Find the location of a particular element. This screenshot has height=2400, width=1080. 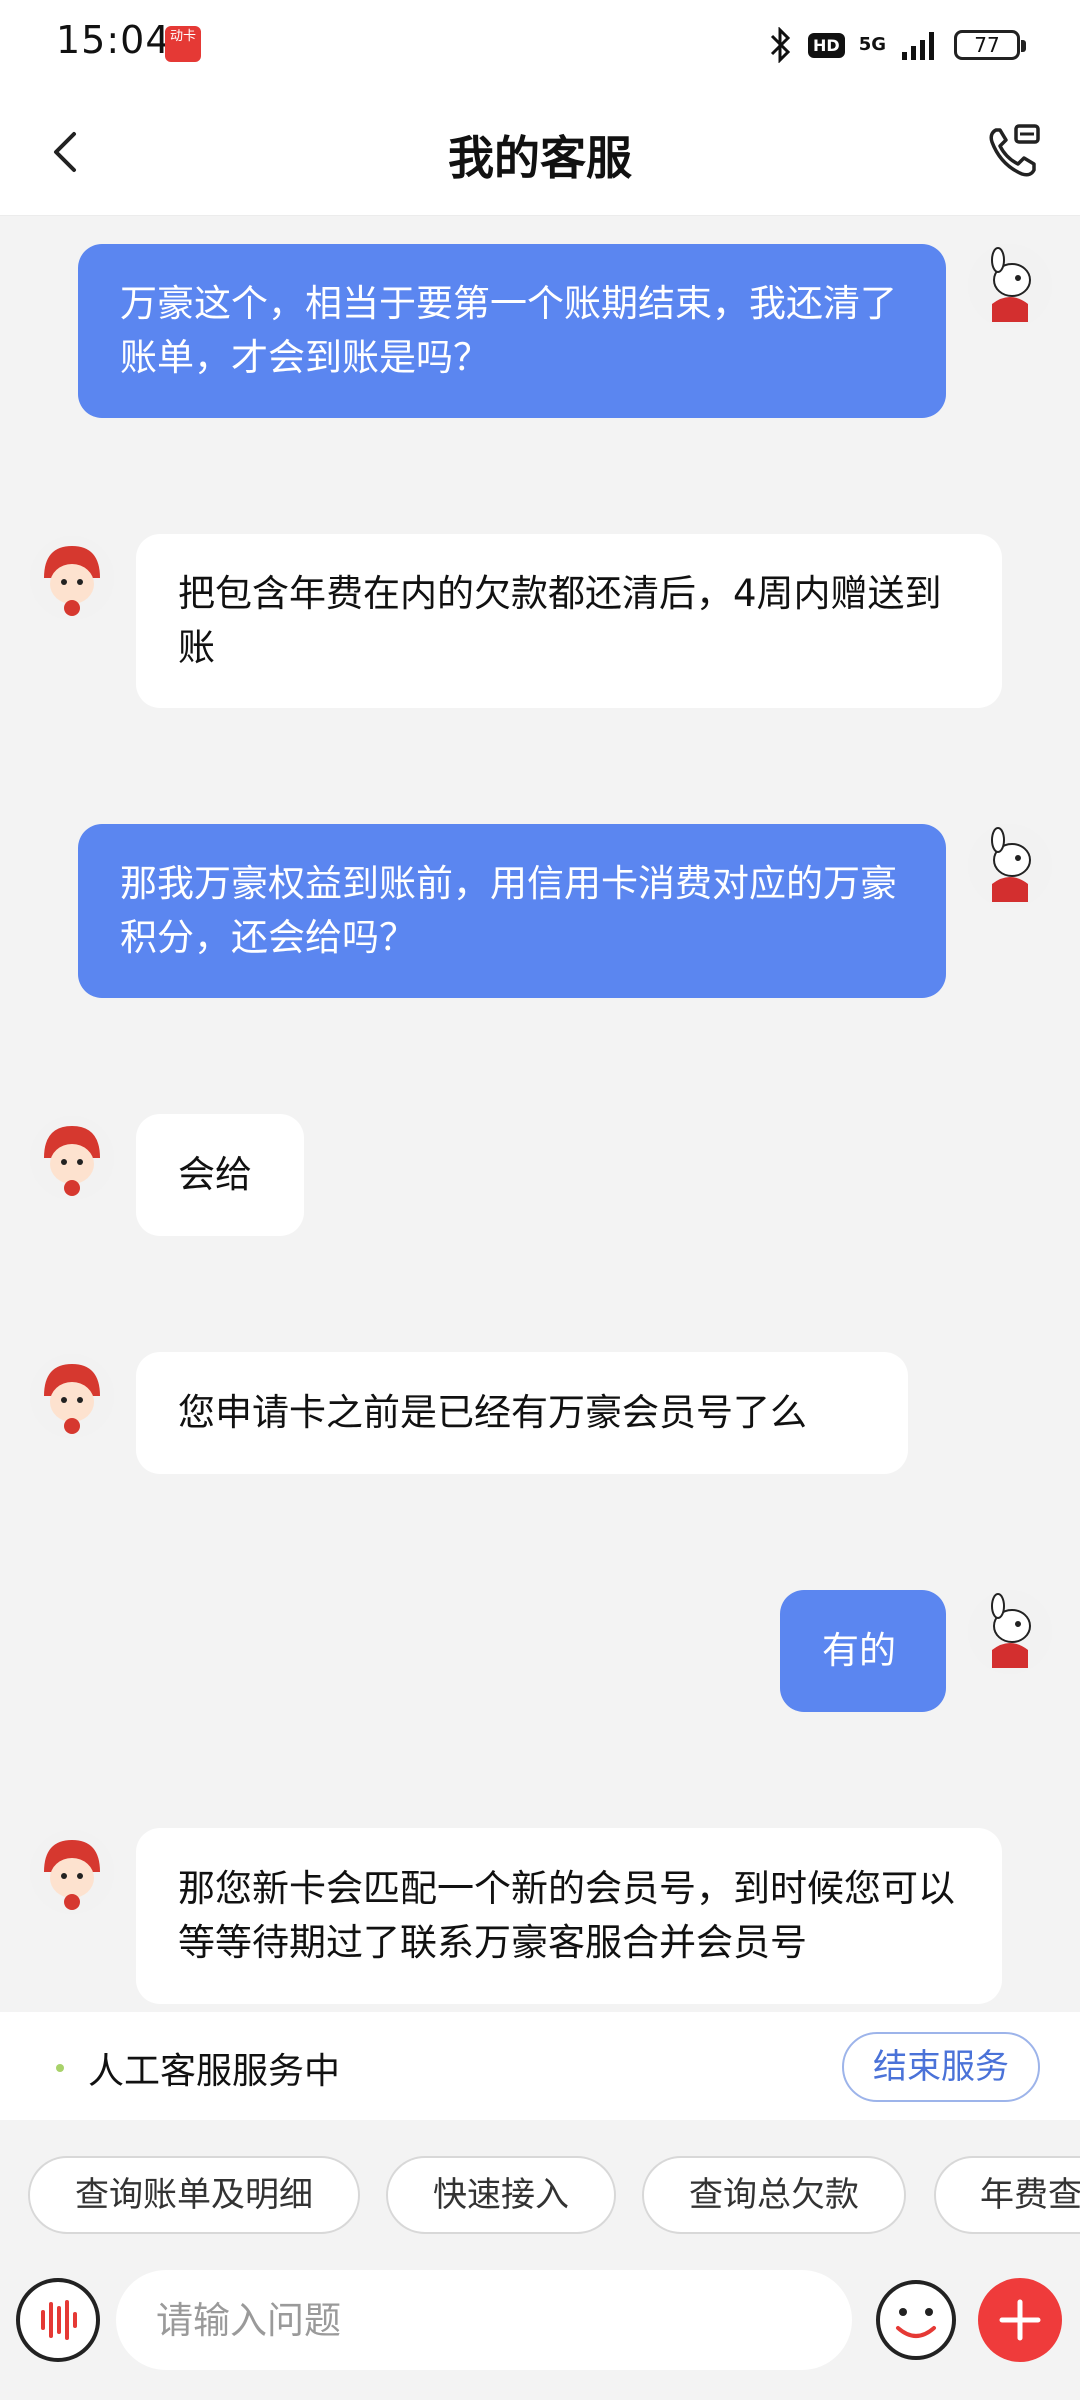

quick-reply-chip: 快速接入 is located at coordinates (501, 2195).